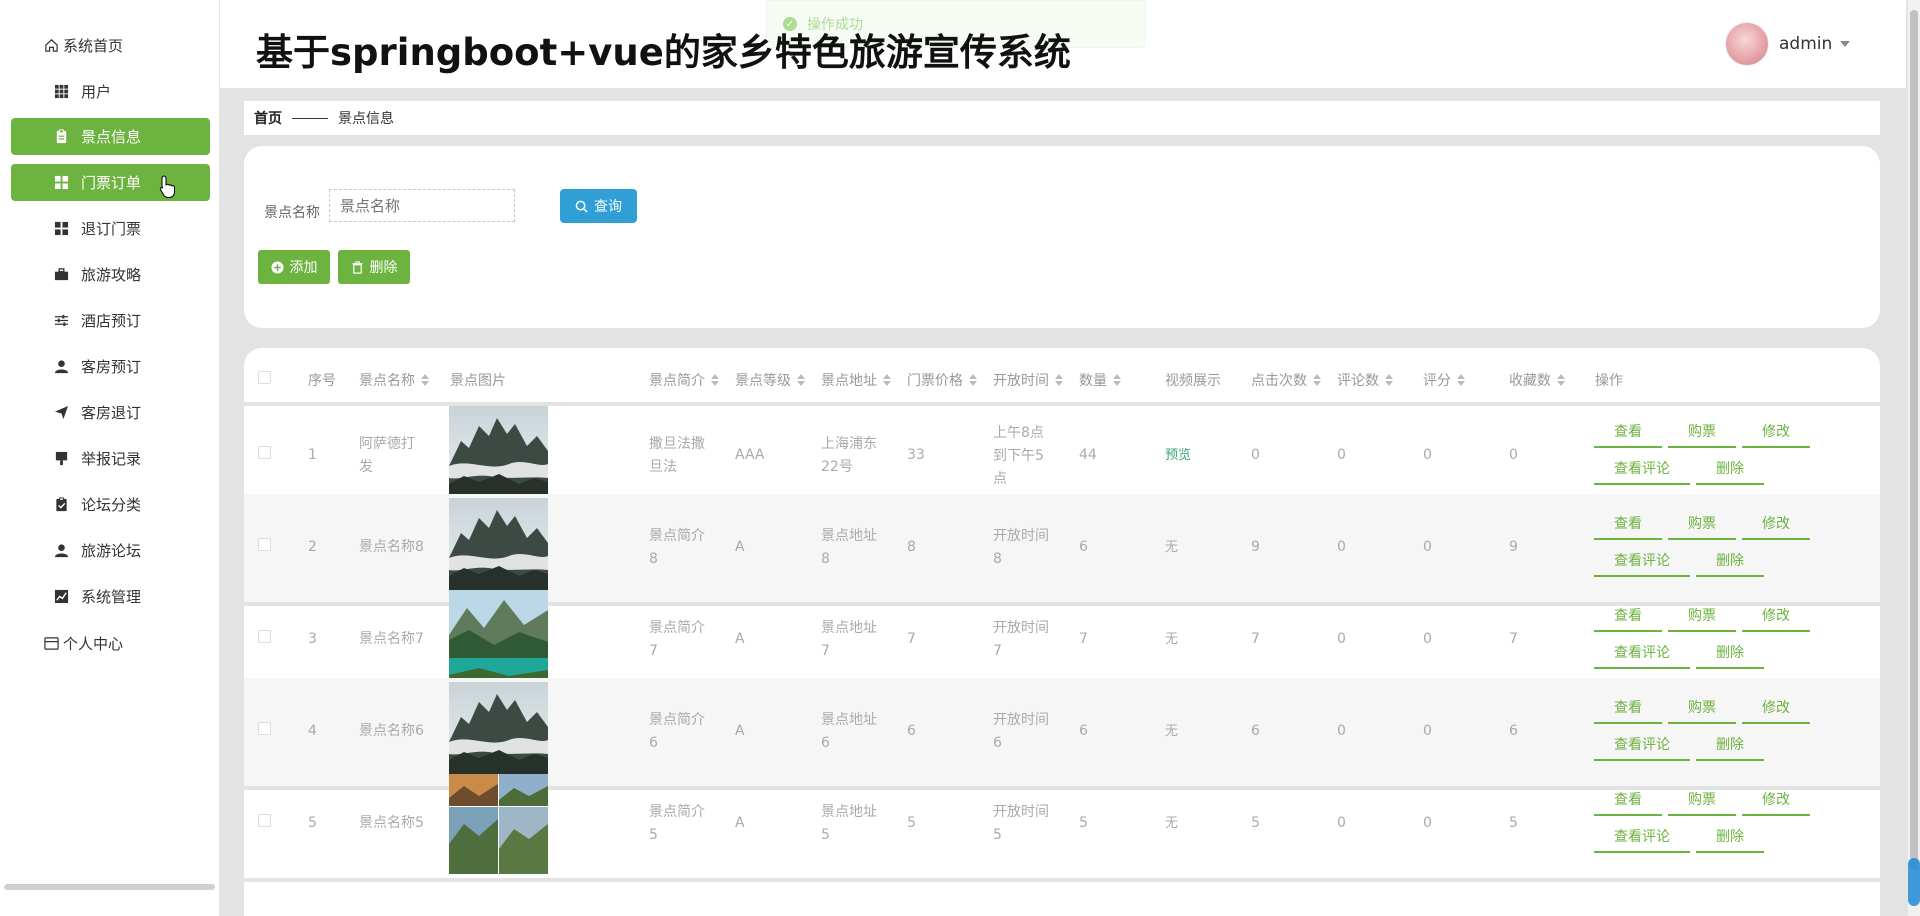 The image size is (1920, 916). What do you see at coordinates (312, 455) in the screenshot?
I see `row-index: 1` at bounding box center [312, 455].